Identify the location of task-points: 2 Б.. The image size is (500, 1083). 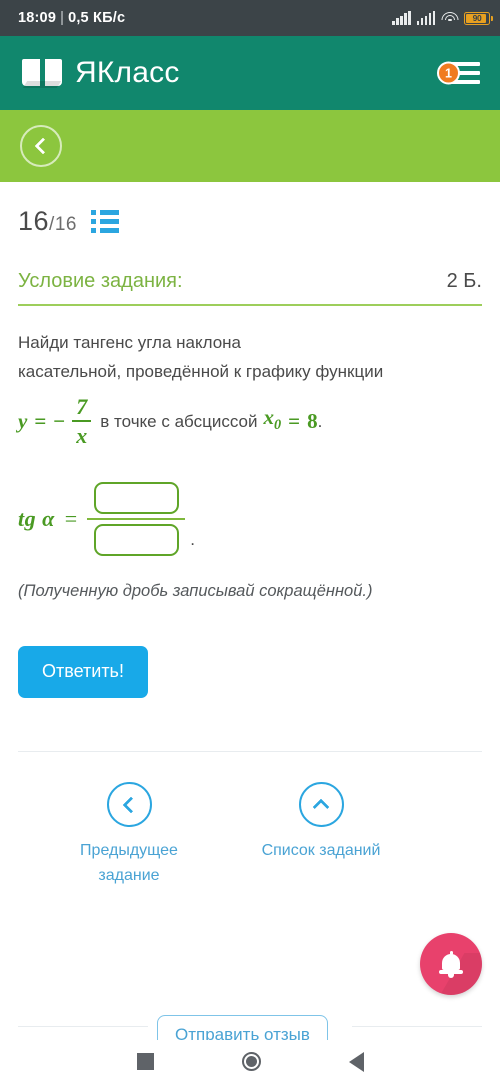
(464, 281).